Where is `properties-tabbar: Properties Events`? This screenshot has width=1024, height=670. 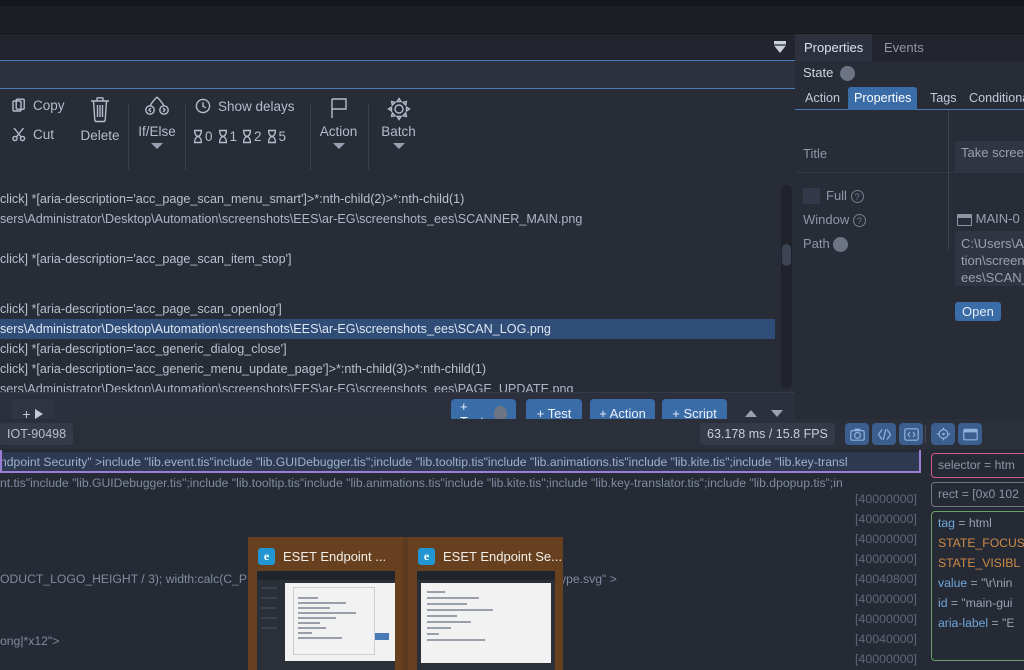
properties-tabbar: Properties Events is located at coordinates (909, 47).